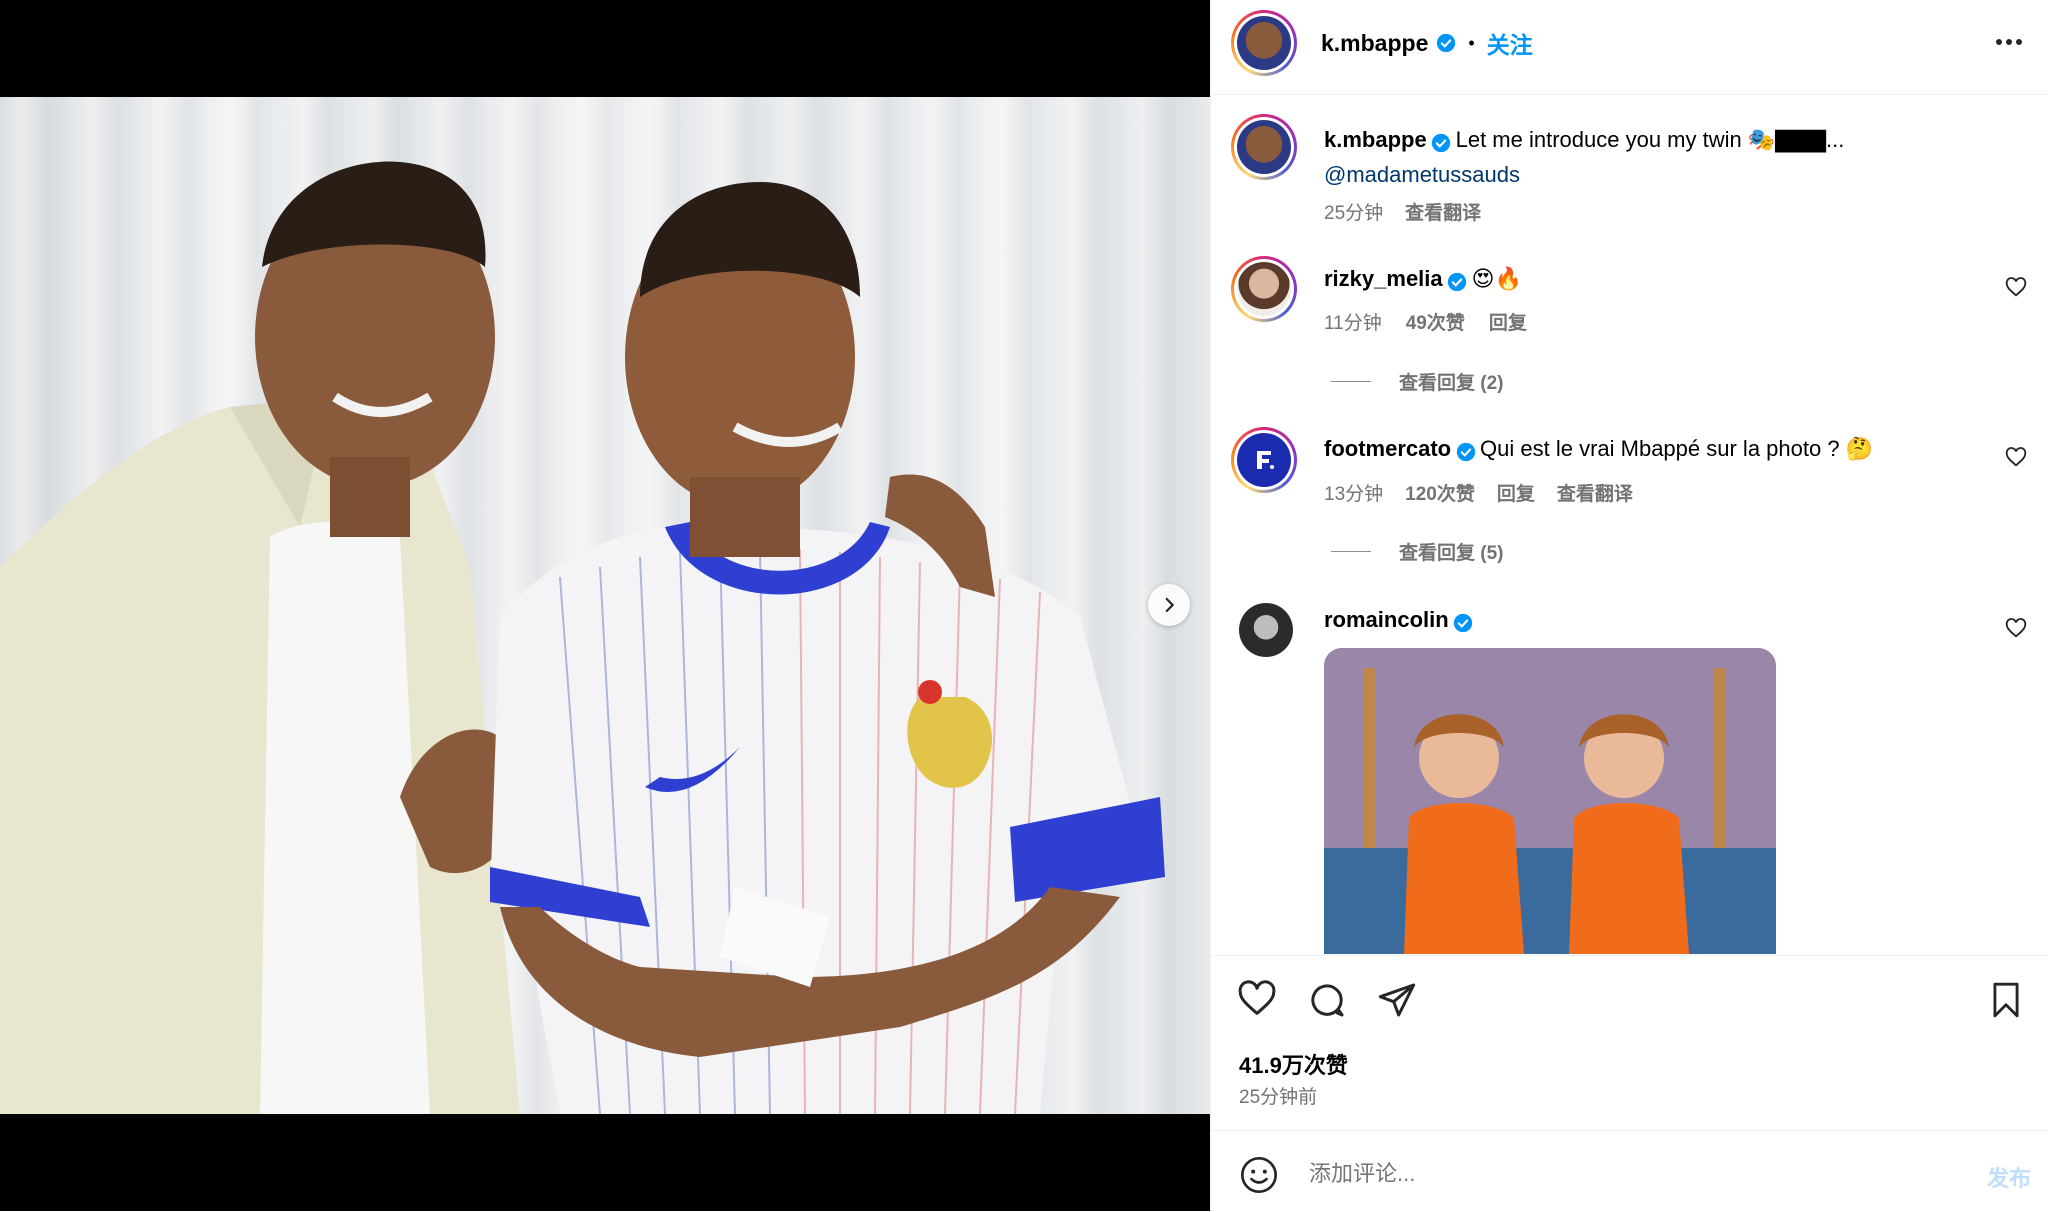 The width and height of the screenshot is (2048, 1212). Describe the element at coordinates (1257, 1000) in the screenshot. I see `like-heart-icon` at that location.